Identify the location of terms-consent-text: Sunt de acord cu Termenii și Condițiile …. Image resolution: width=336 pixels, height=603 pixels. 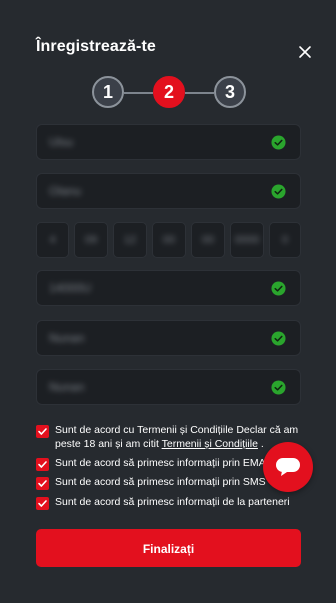
(177, 437).